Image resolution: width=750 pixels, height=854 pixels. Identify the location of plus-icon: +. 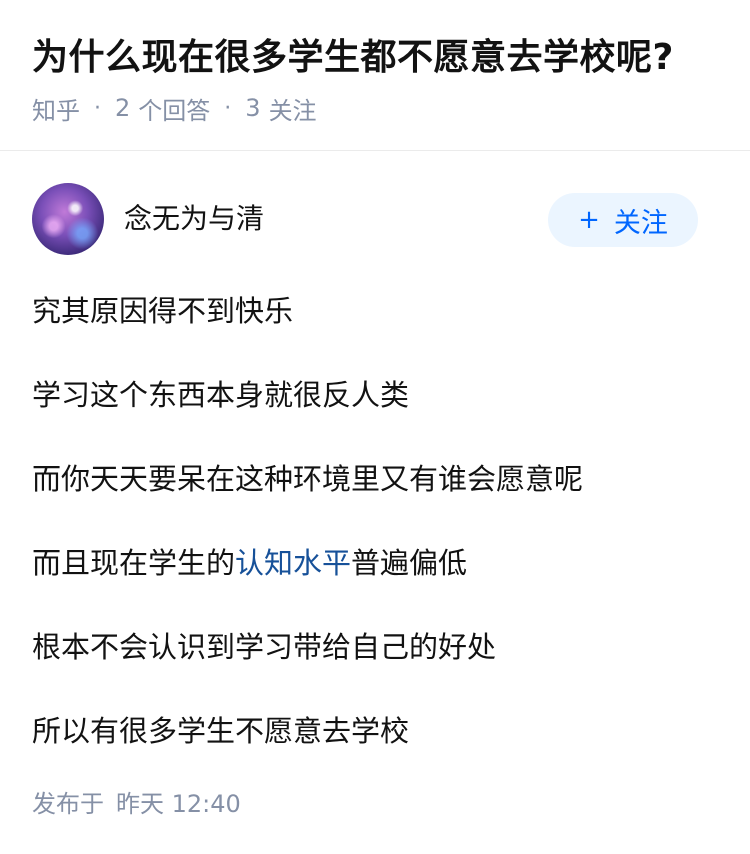
(589, 220).